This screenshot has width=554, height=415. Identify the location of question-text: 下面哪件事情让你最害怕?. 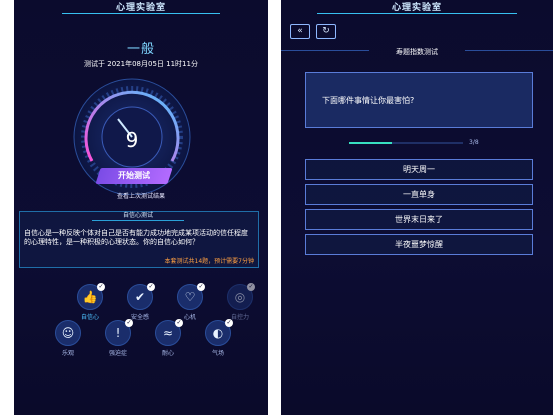
(368, 100).